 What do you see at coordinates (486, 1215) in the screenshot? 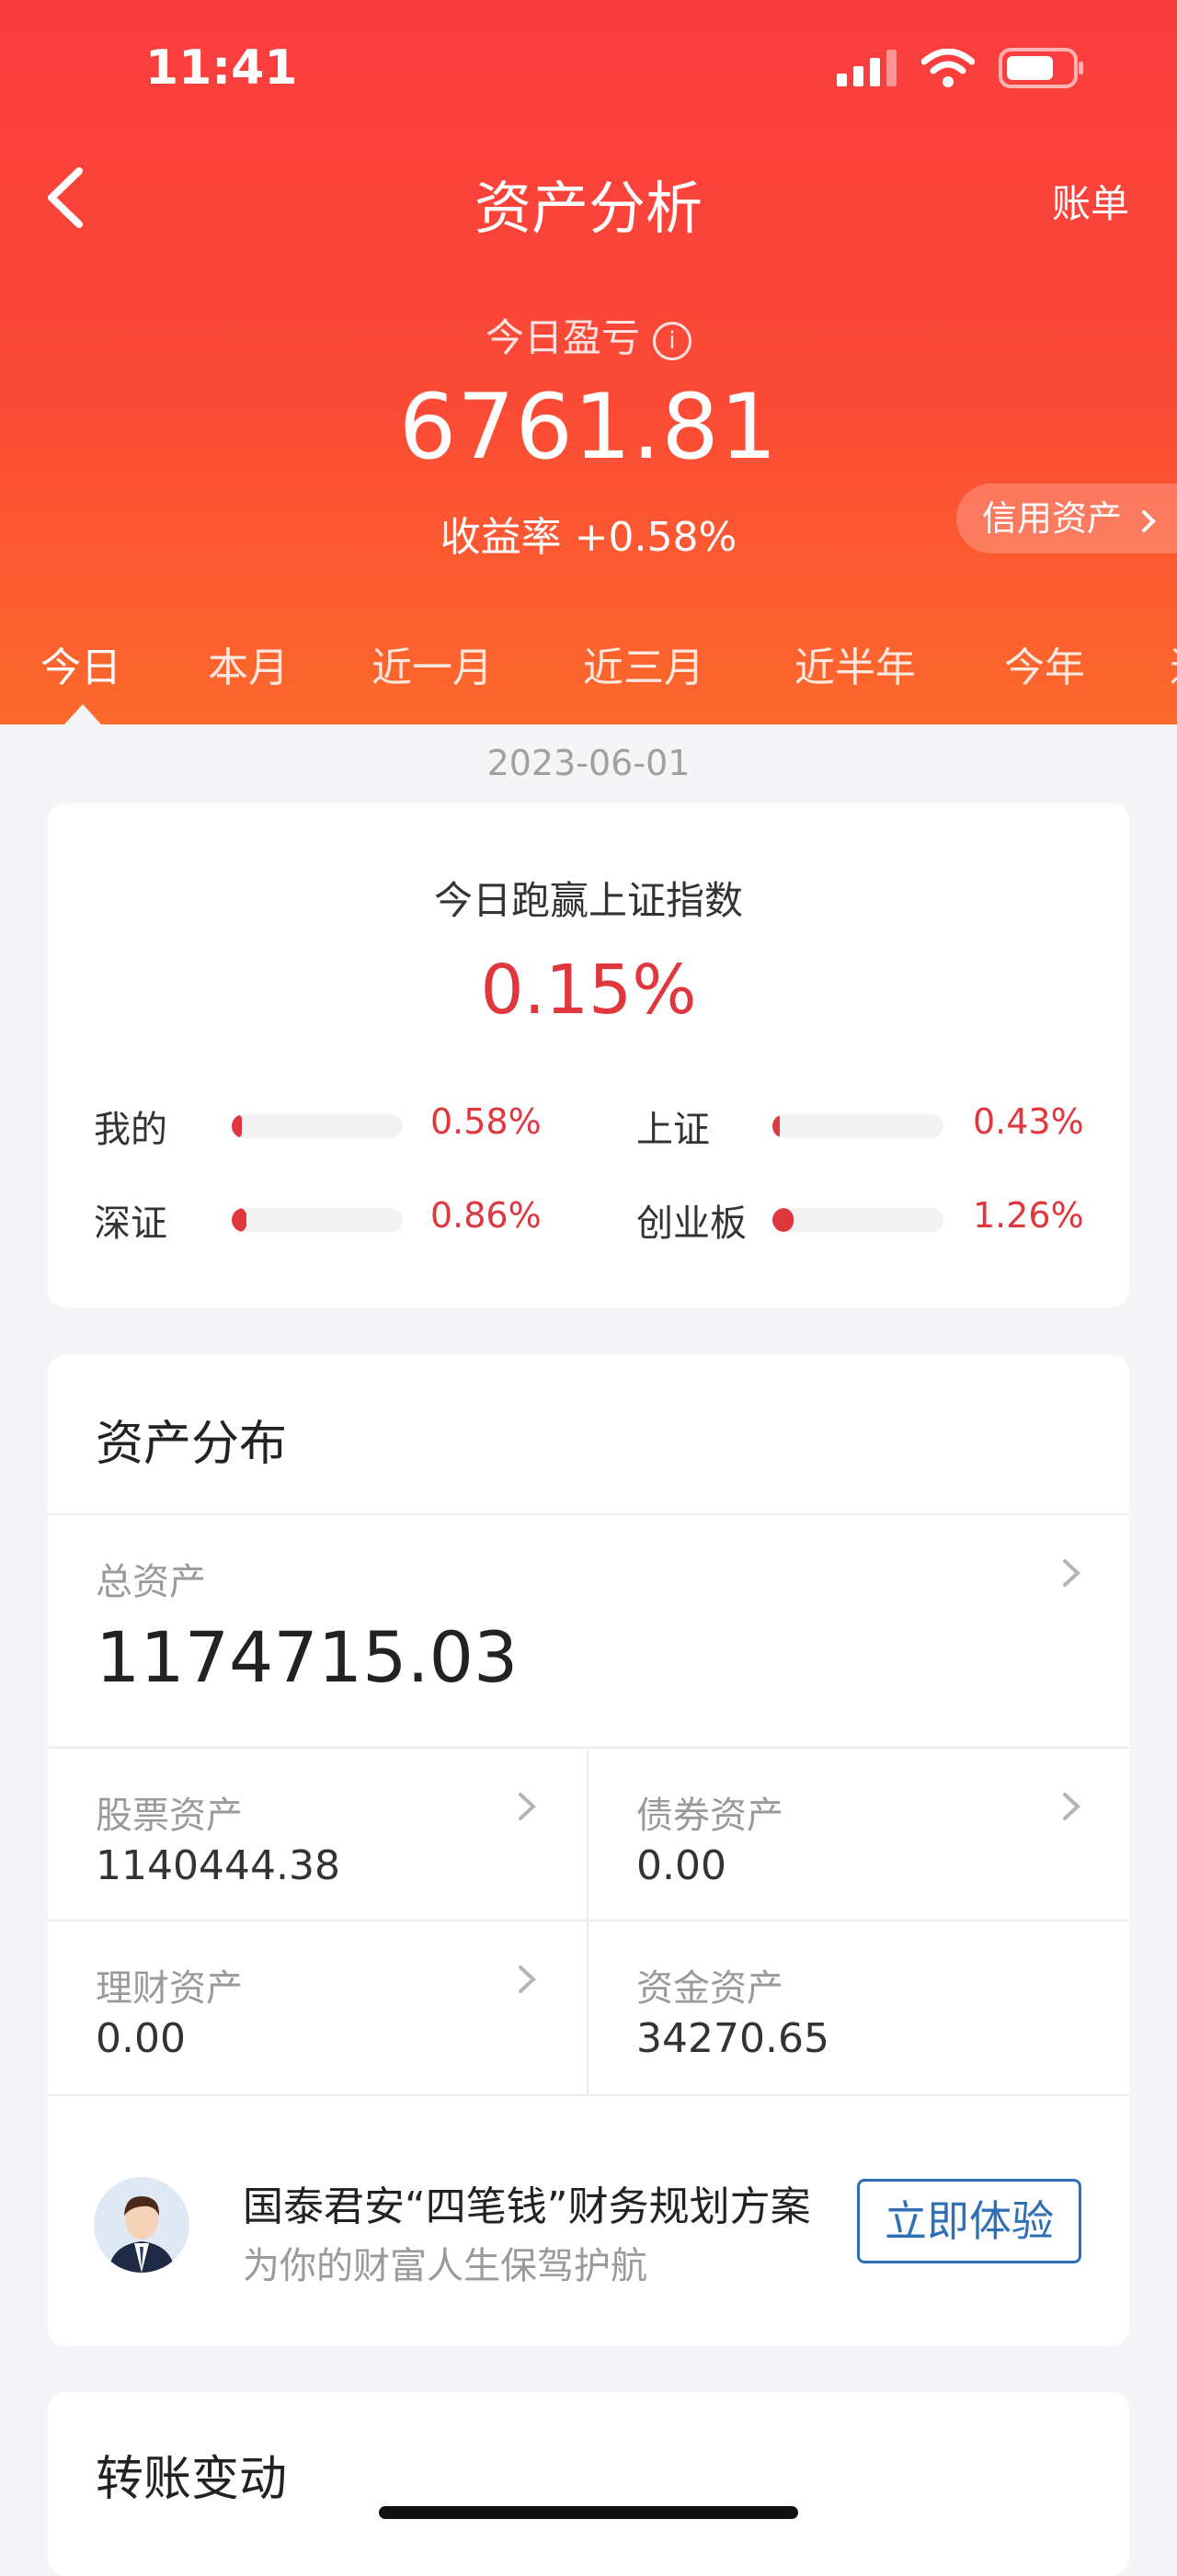
I see `compare-pct-szse: 0.86%` at bounding box center [486, 1215].